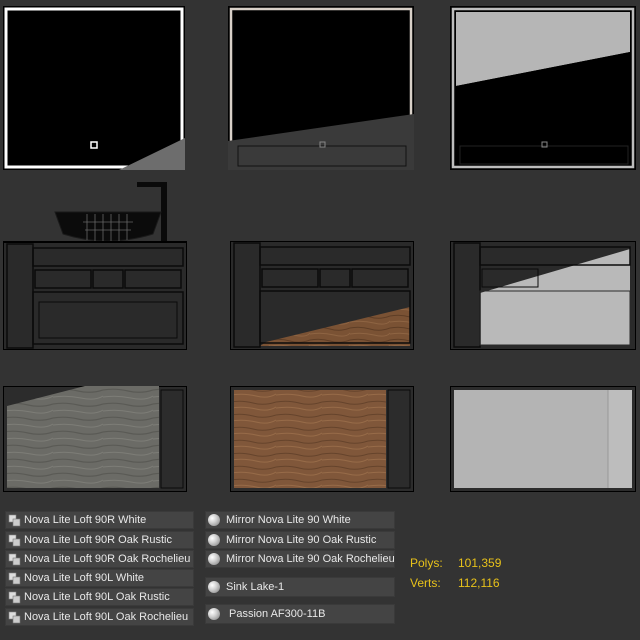 Image resolution: width=640 pixels, height=640 pixels. I want to click on layer-item-label: Nova Lite Loft 90L Oak Rochelieu, so click(106, 617).